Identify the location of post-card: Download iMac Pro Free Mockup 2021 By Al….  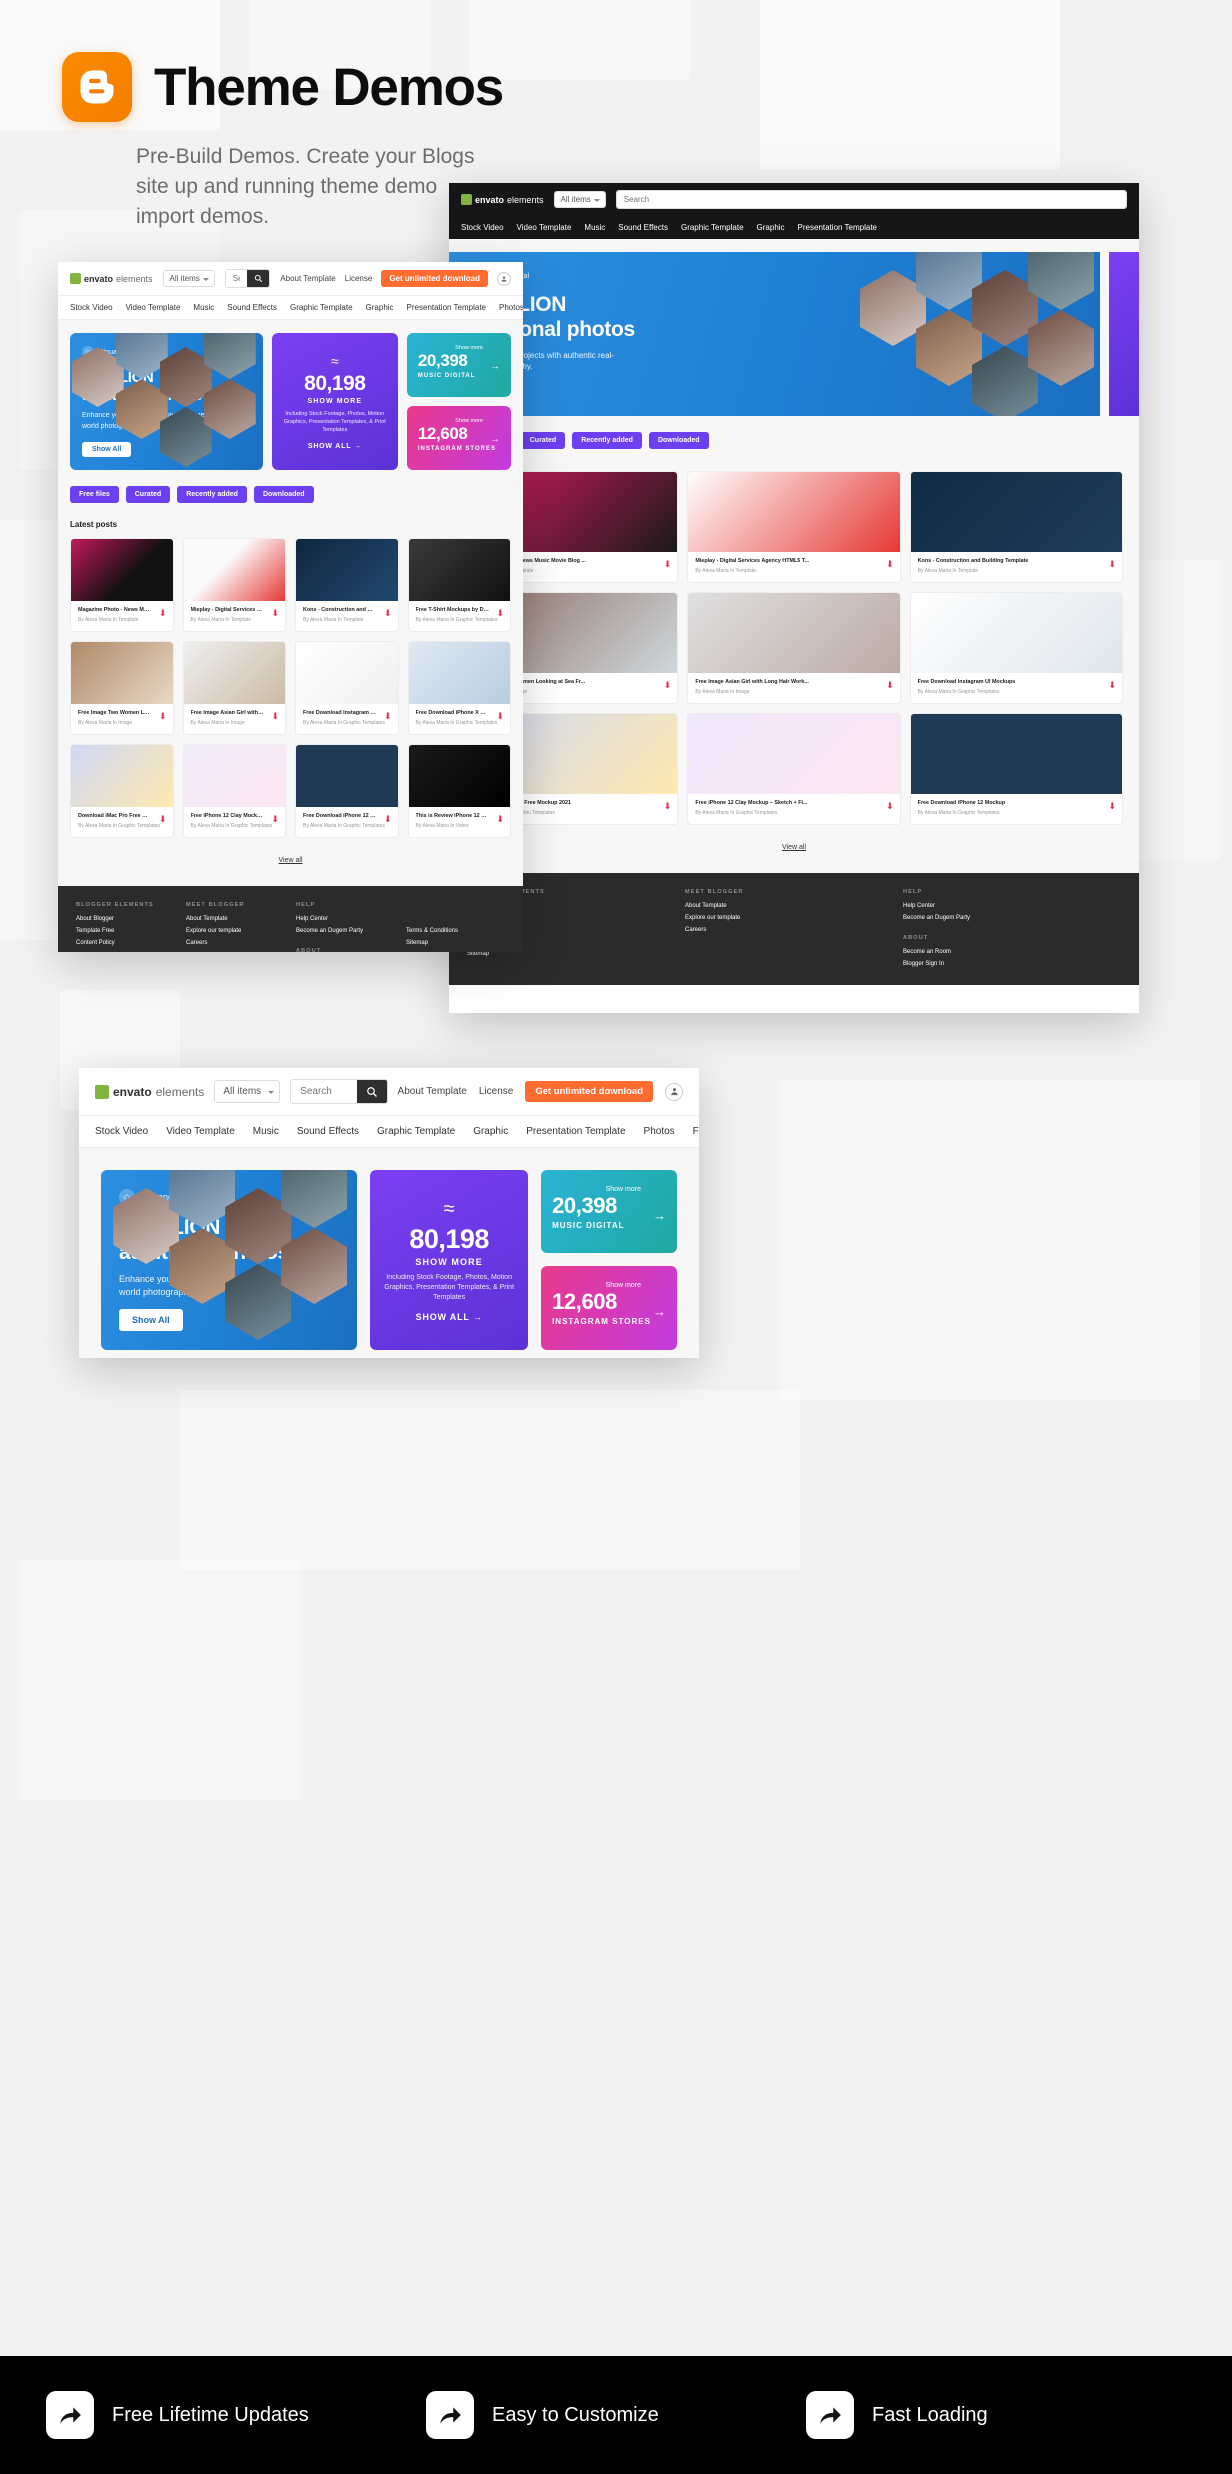
(122, 790).